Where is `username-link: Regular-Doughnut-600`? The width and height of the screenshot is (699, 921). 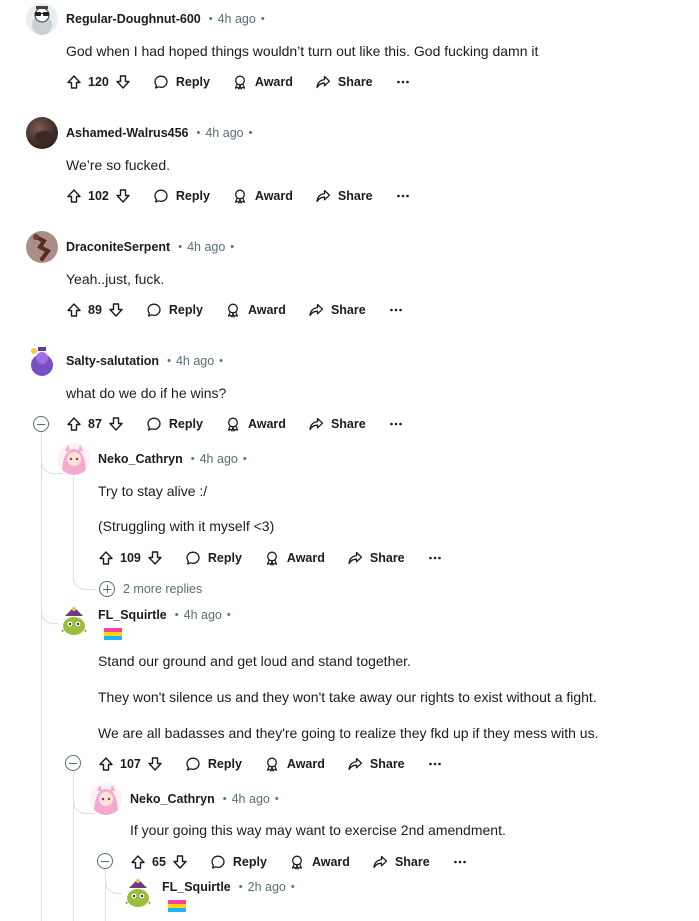
username-link: Regular-Doughnut-600 is located at coordinates (133, 19).